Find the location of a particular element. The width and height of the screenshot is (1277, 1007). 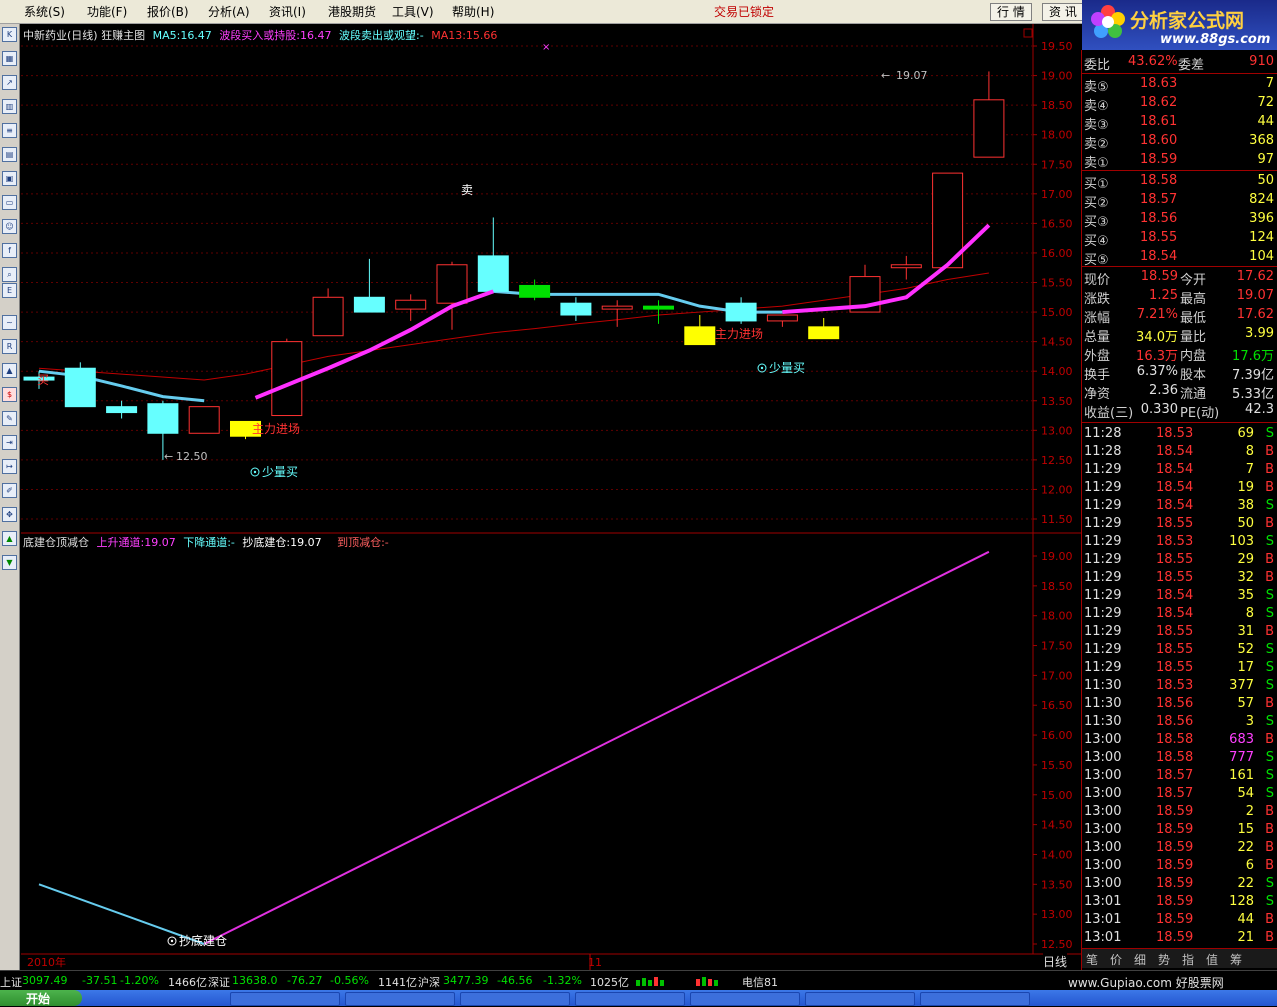

tick-cell: 6 is located at coordinates (1249, 865).